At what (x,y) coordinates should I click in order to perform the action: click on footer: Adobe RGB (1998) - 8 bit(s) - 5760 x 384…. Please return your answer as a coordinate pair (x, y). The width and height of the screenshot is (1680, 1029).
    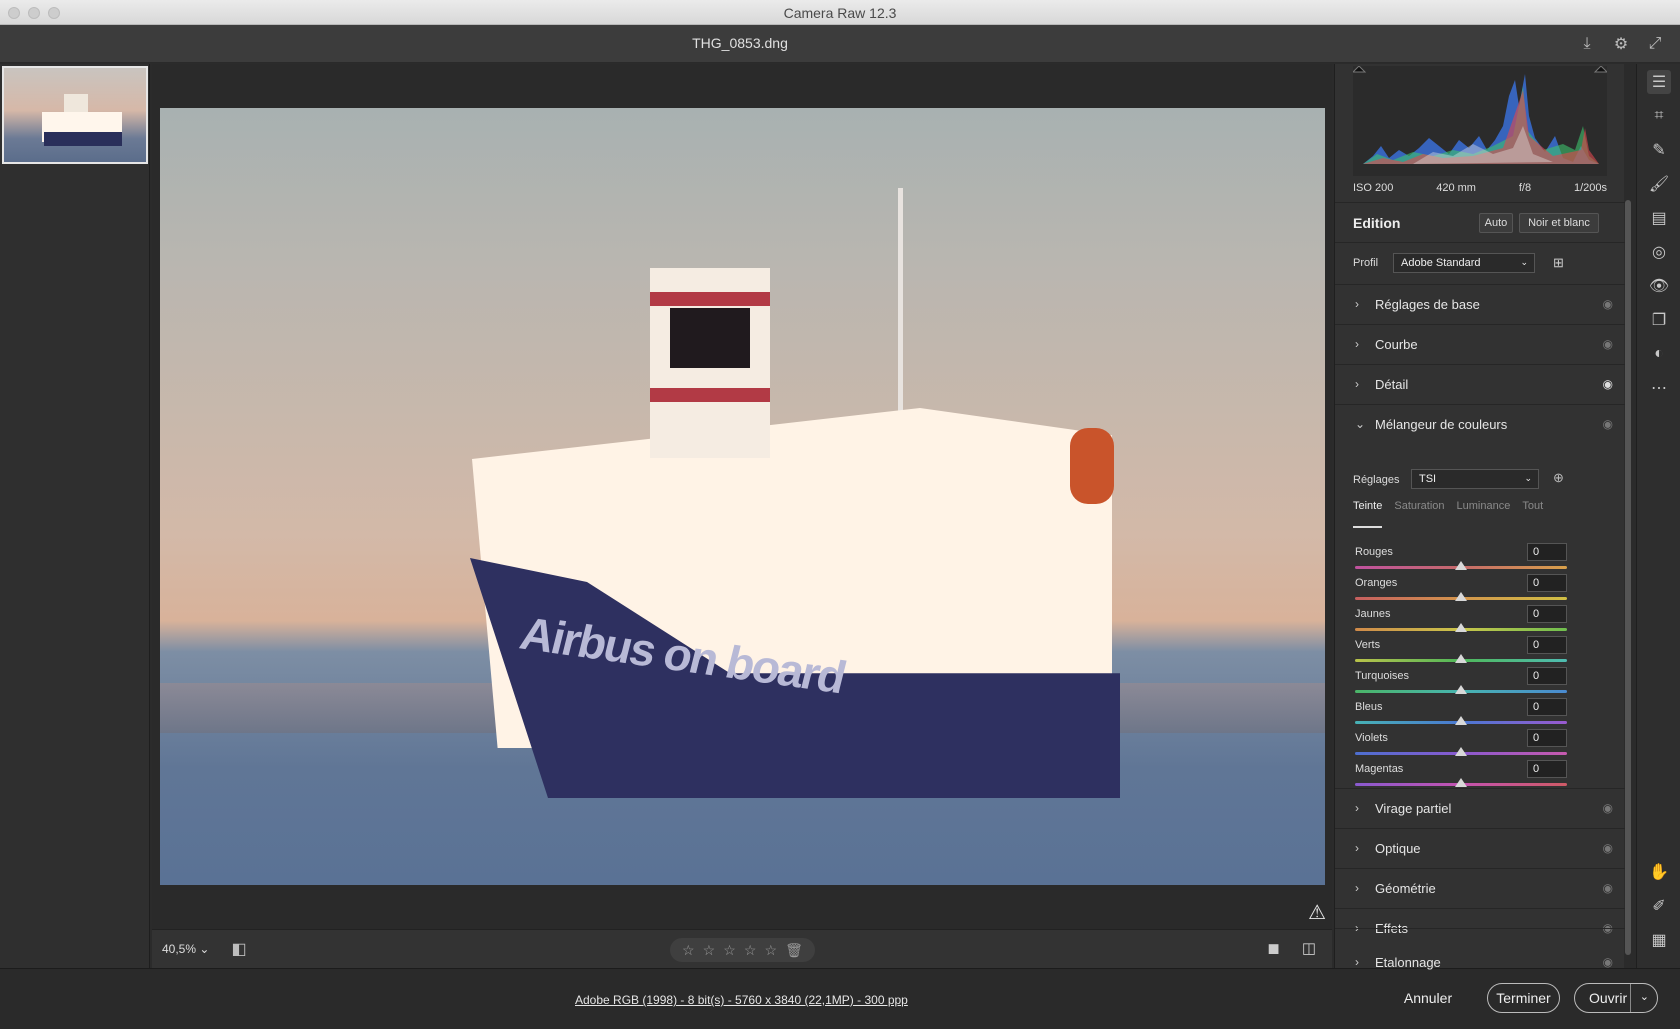
    Looking at the image, I should click on (840, 998).